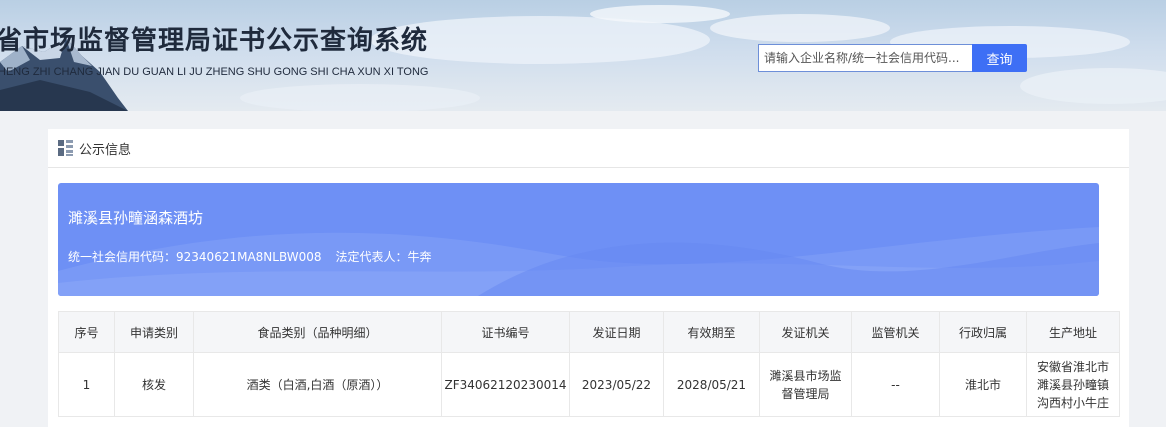 This screenshot has width=1166, height=427. I want to click on company-meta: 统一社会信用代码：92340621MA8NLBW008 法定代表人：牛奔, so click(250, 256).